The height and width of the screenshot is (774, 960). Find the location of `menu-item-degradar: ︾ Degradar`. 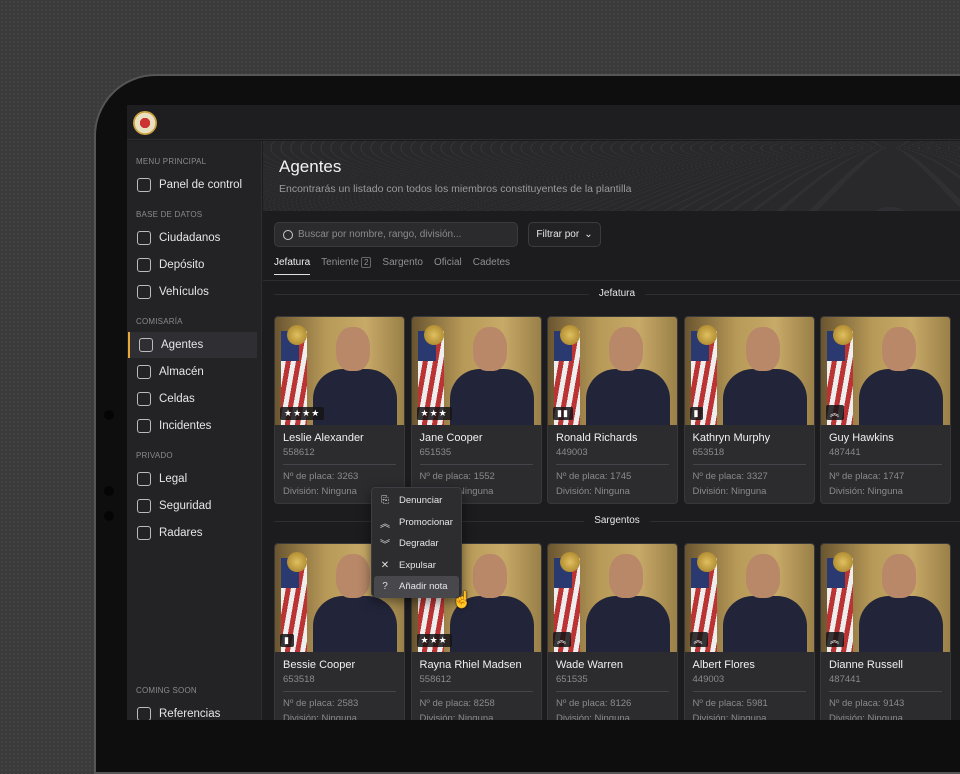

menu-item-degradar: ︾ Degradar is located at coordinates (416, 544).